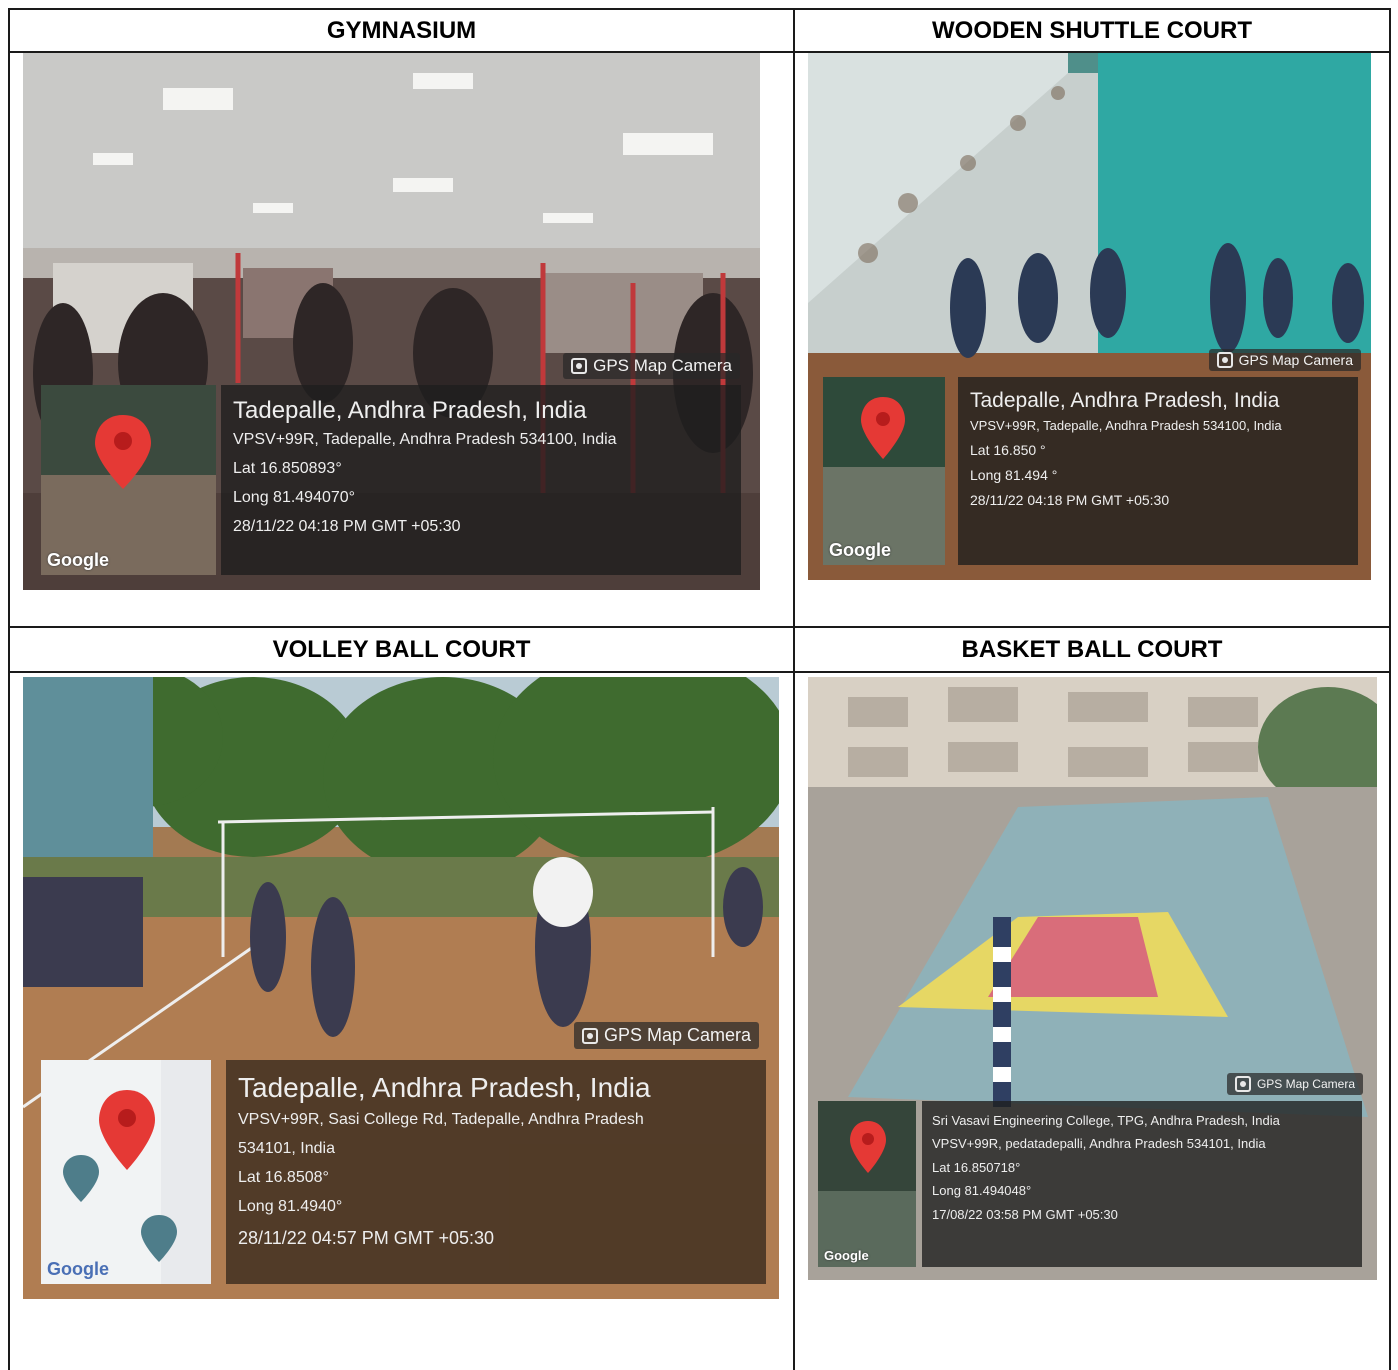  I want to click on address-line-2: 534101, India, so click(286, 1149).